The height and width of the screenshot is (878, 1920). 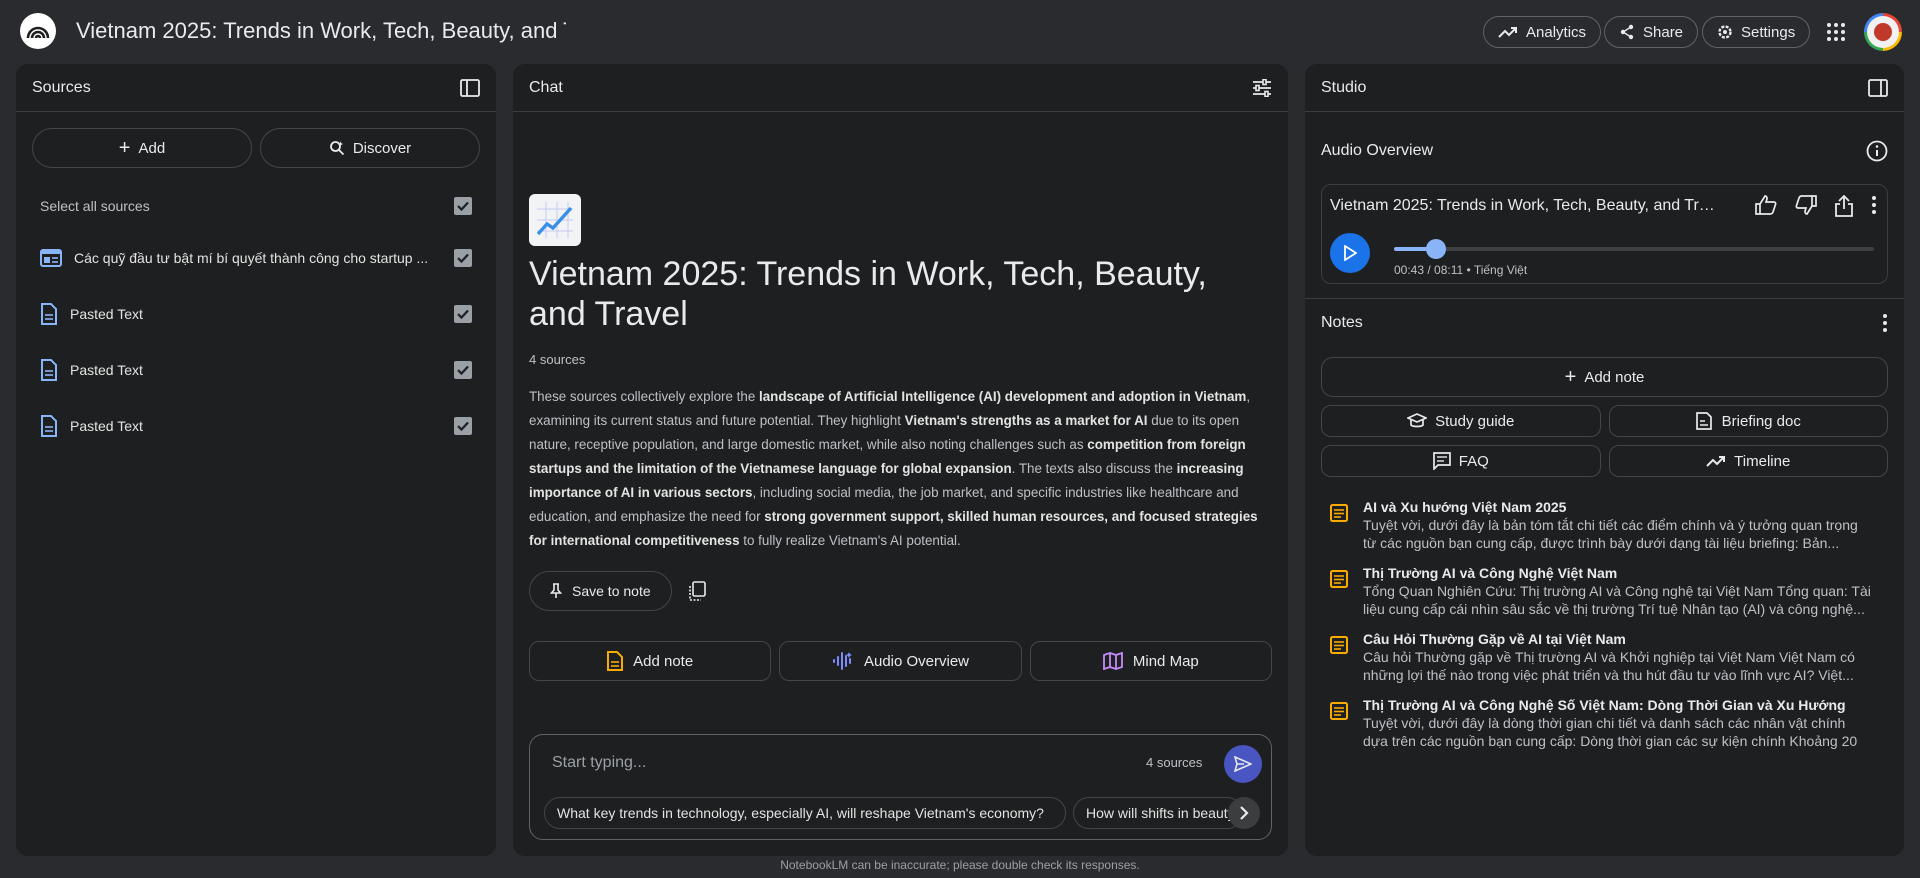 I want to click on share-icon, so click(x=1627, y=32).